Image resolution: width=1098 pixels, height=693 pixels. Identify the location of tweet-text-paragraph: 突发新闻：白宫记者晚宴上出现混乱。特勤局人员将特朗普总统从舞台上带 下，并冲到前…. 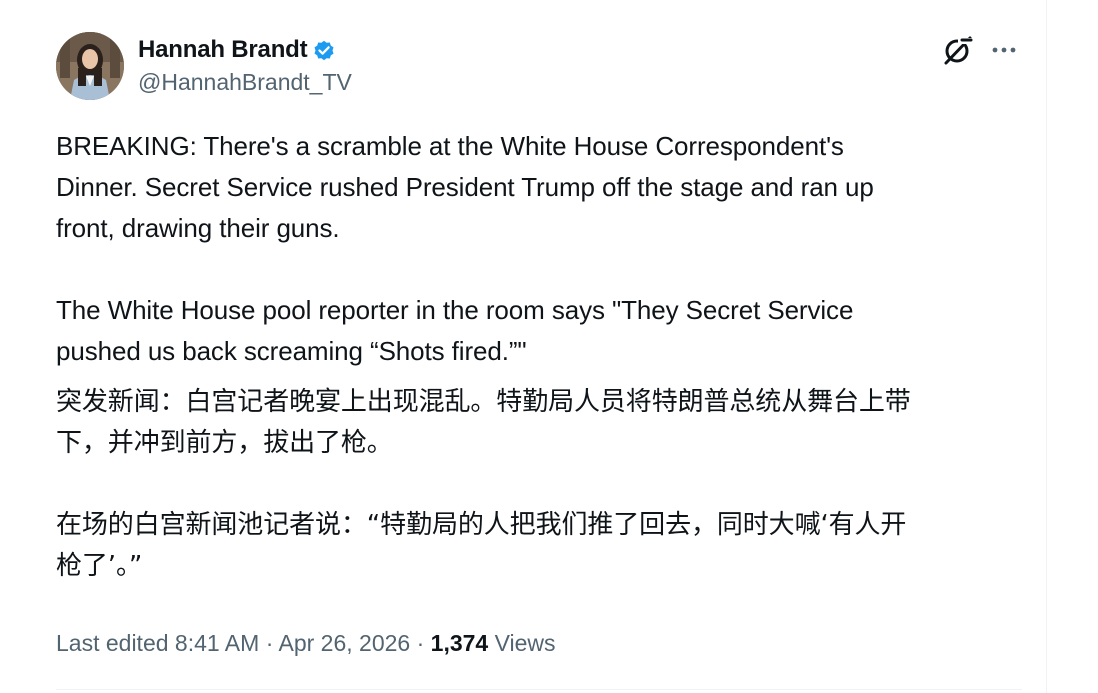
(539, 423).